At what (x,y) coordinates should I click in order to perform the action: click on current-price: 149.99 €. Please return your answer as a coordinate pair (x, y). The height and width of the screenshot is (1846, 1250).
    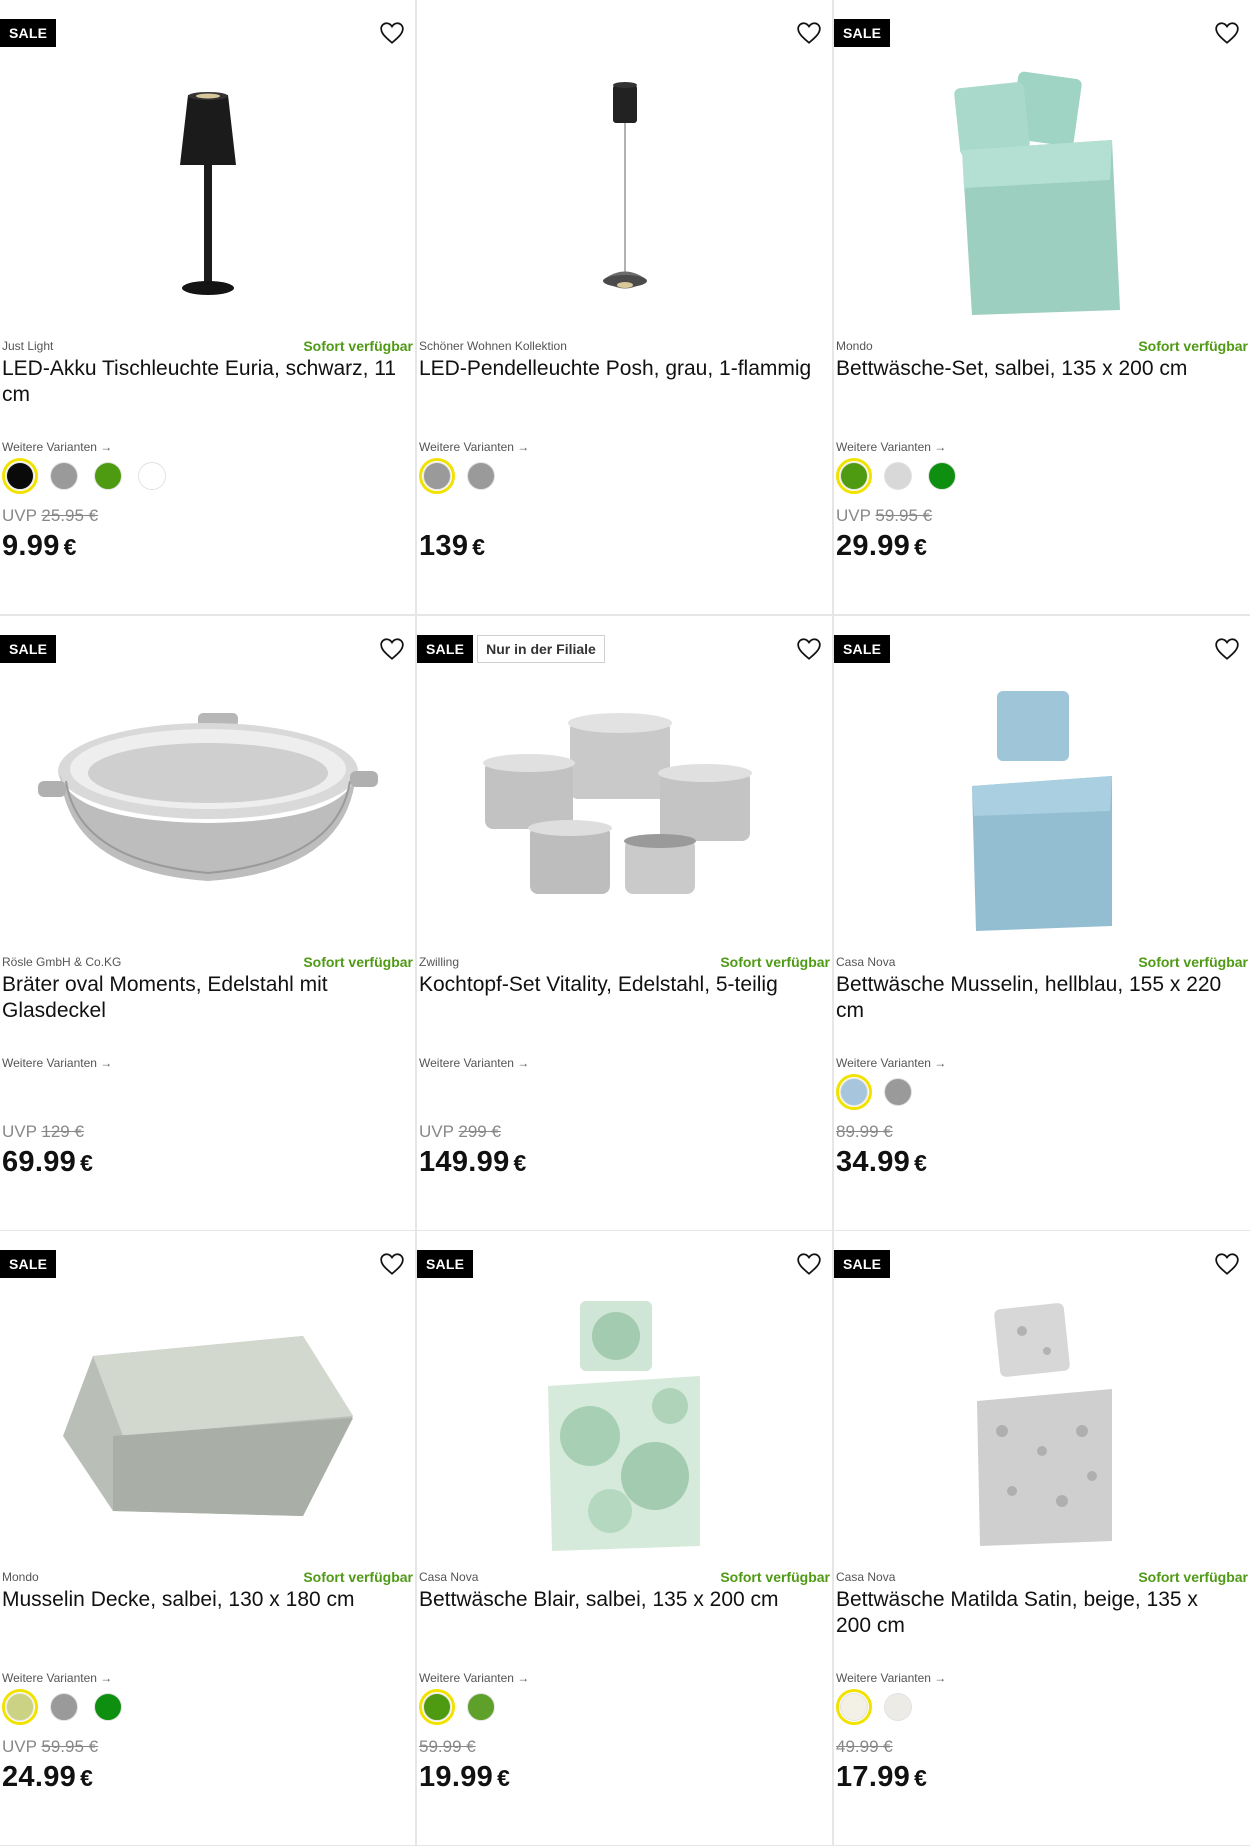
    Looking at the image, I should click on (473, 1162).